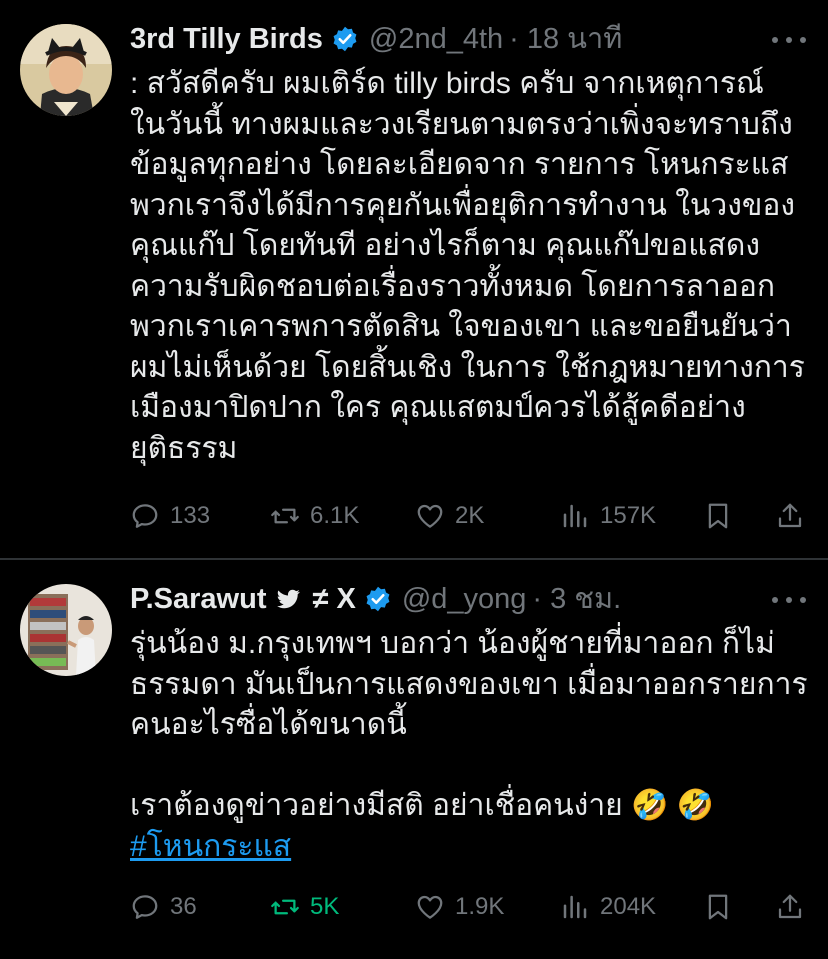 The width and height of the screenshot is (828, 959). What do you see at coordinates (198, 599) in the screenshot?
I see `display-name: P.Sarawut` at bounding box center [198, 599].